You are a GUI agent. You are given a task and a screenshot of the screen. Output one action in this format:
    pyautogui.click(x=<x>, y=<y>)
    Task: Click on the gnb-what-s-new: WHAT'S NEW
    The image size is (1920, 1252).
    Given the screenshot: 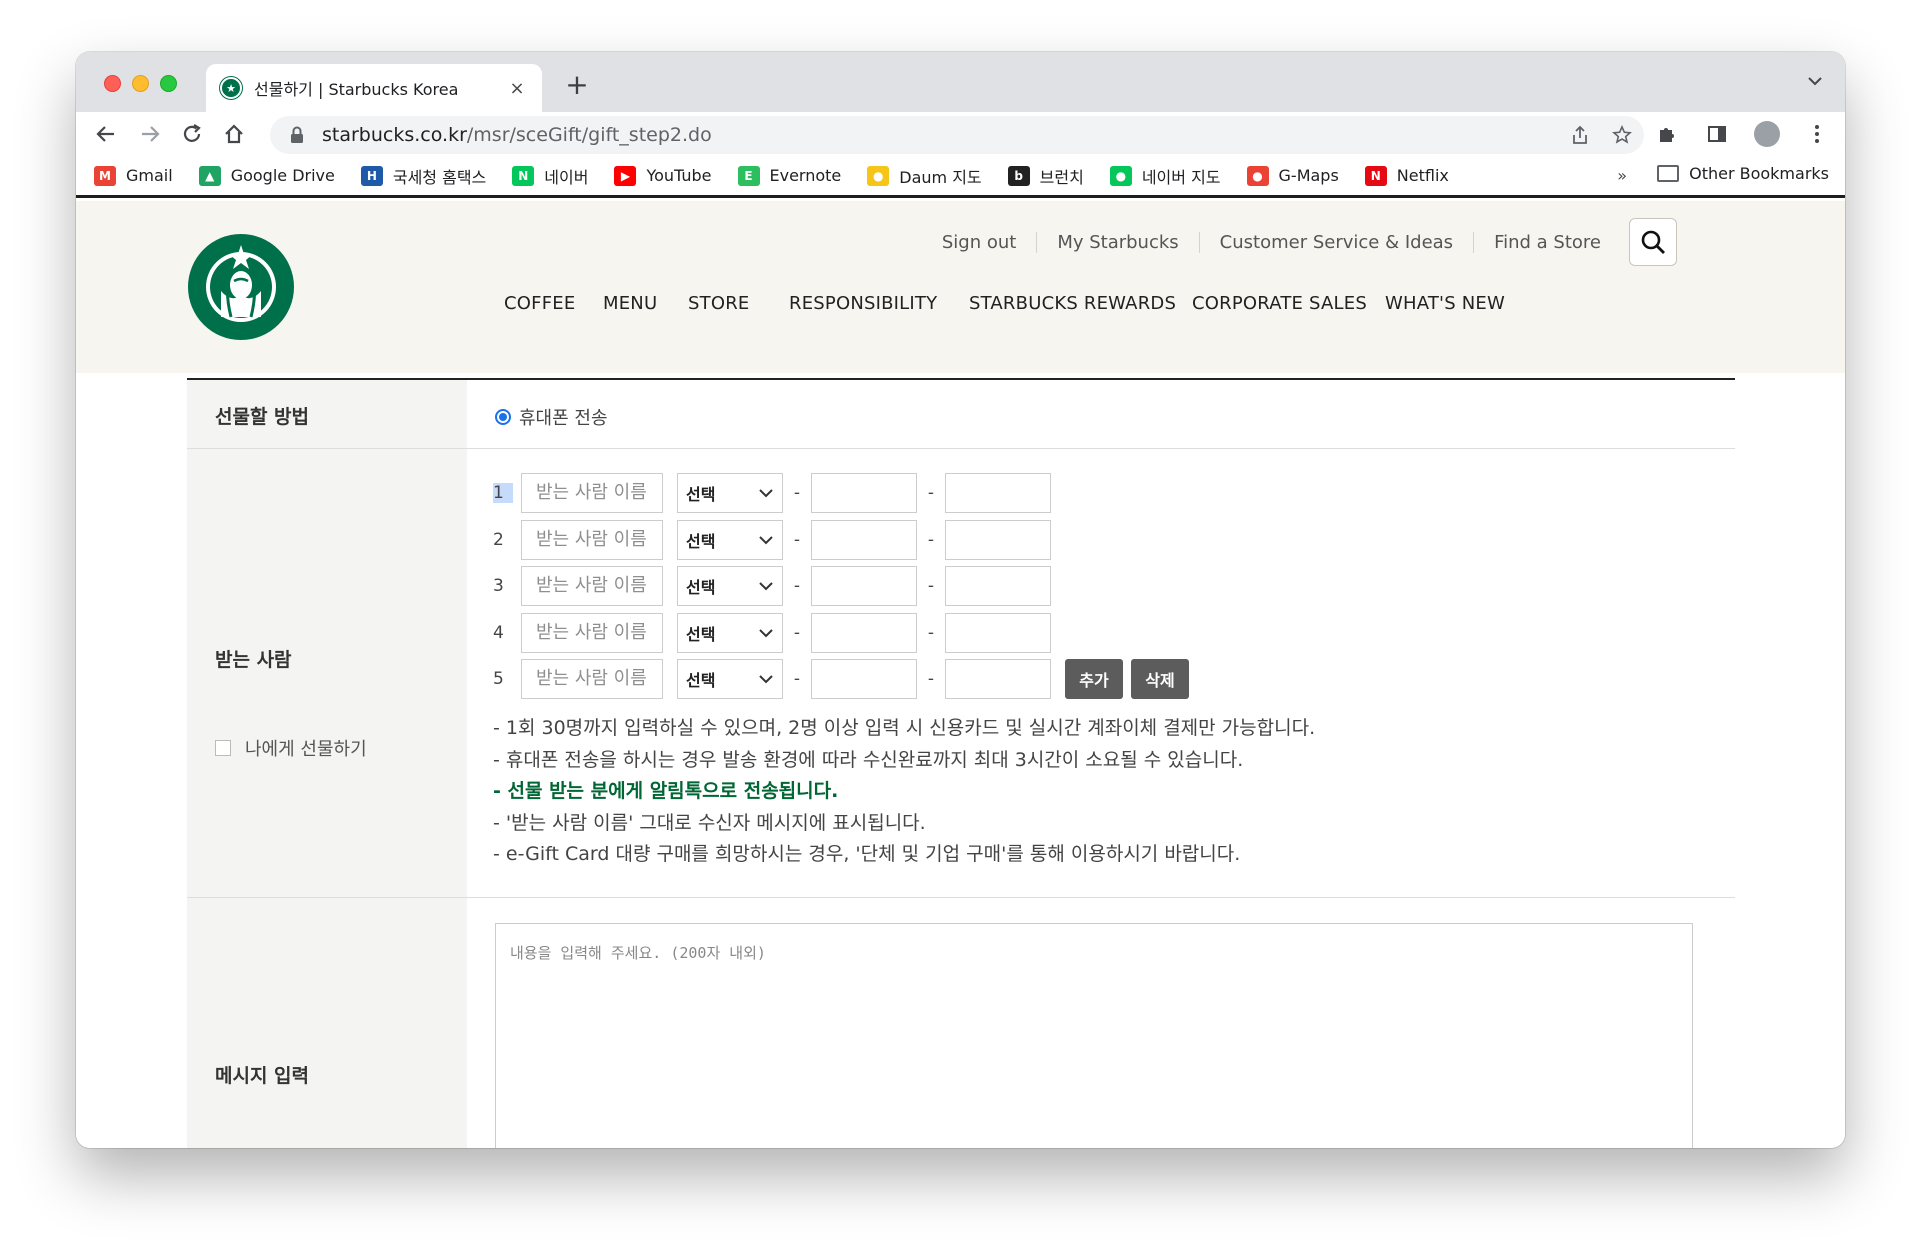 What is the action you would take?
    pyautogui.click(x=1445, y=303)
    